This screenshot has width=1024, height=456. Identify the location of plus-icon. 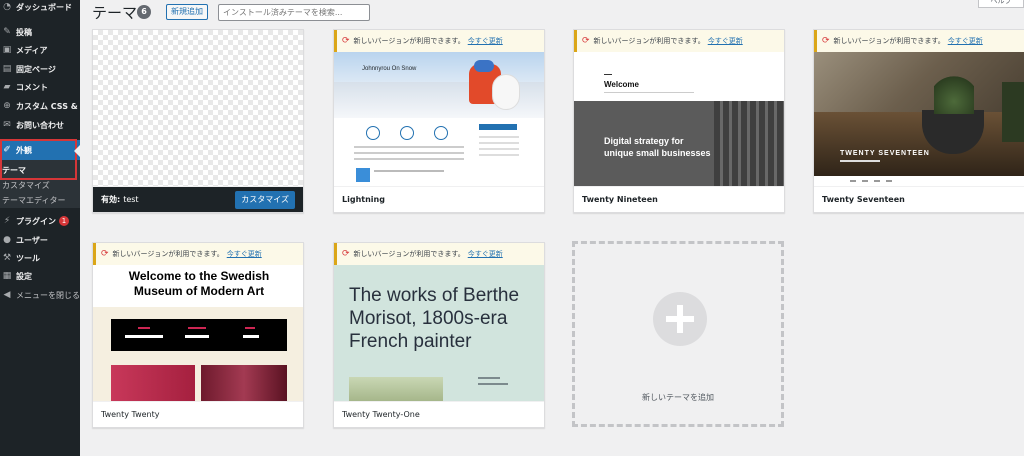
(680, 319).